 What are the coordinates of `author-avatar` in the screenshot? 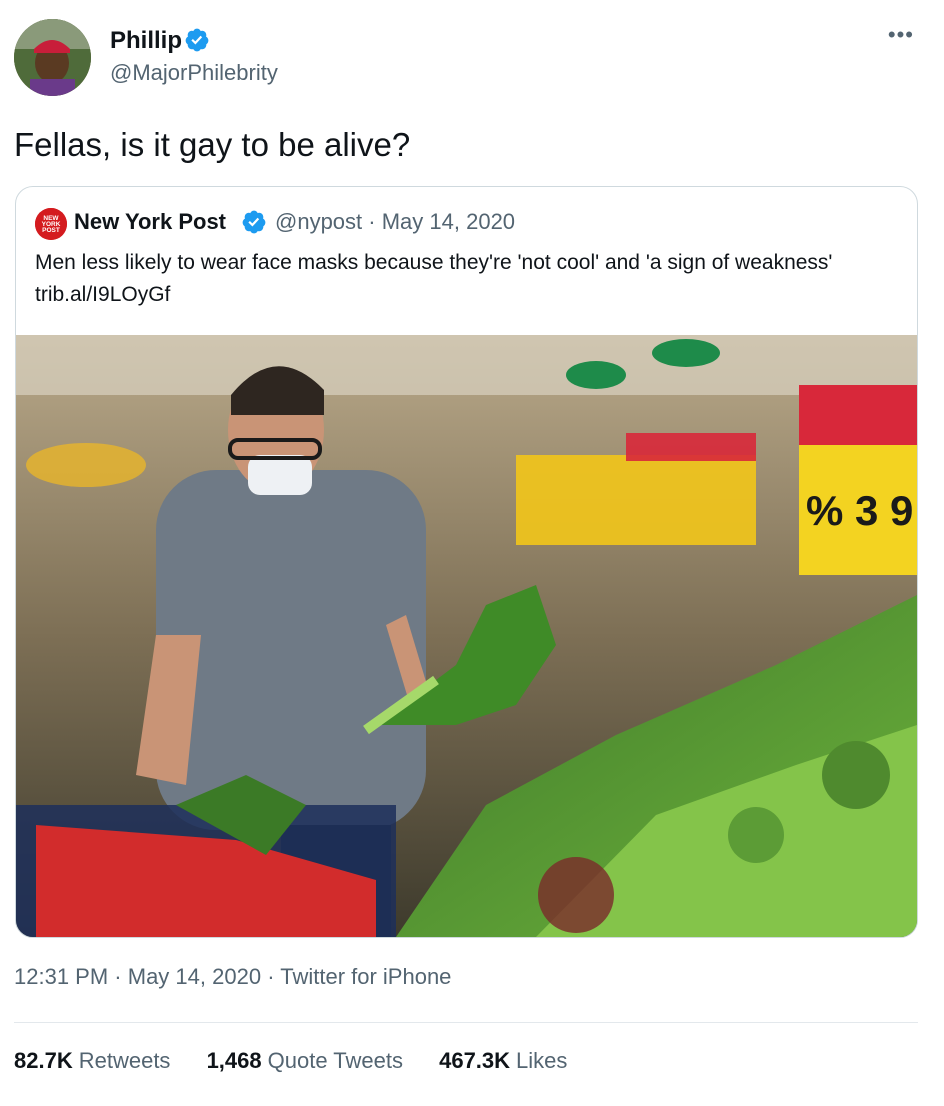 It's located at (52, 57).